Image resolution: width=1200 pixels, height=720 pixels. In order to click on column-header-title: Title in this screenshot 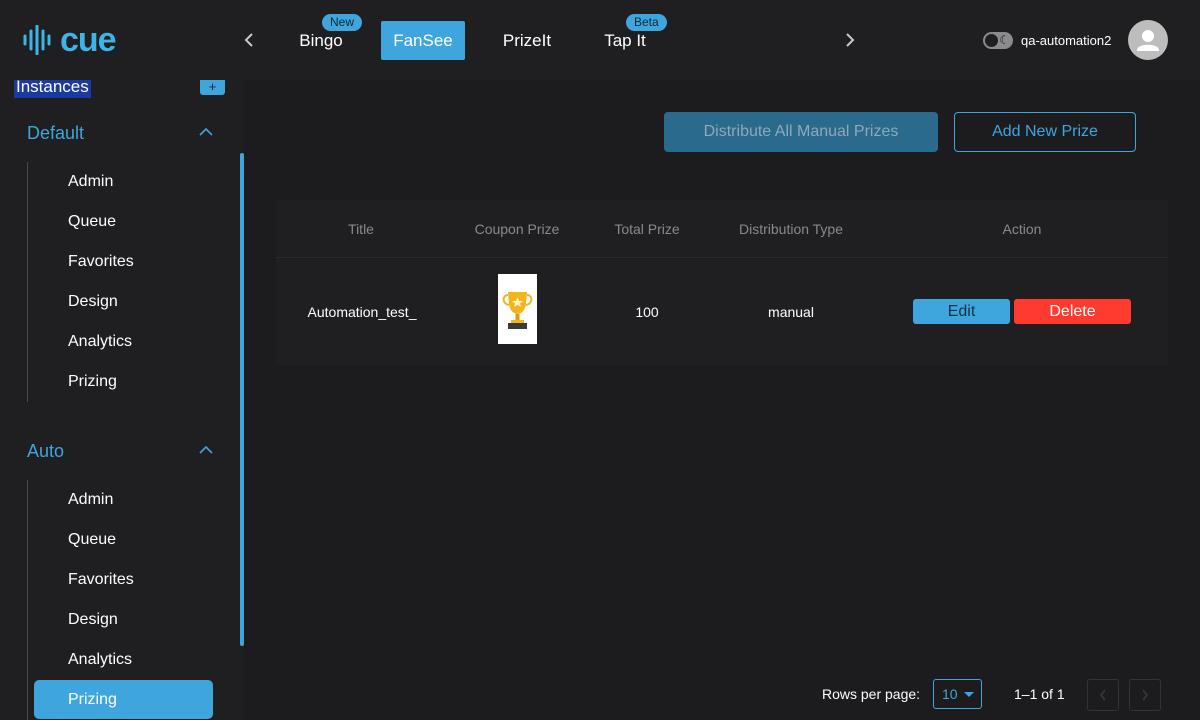, I will do `click(361, 229)`.